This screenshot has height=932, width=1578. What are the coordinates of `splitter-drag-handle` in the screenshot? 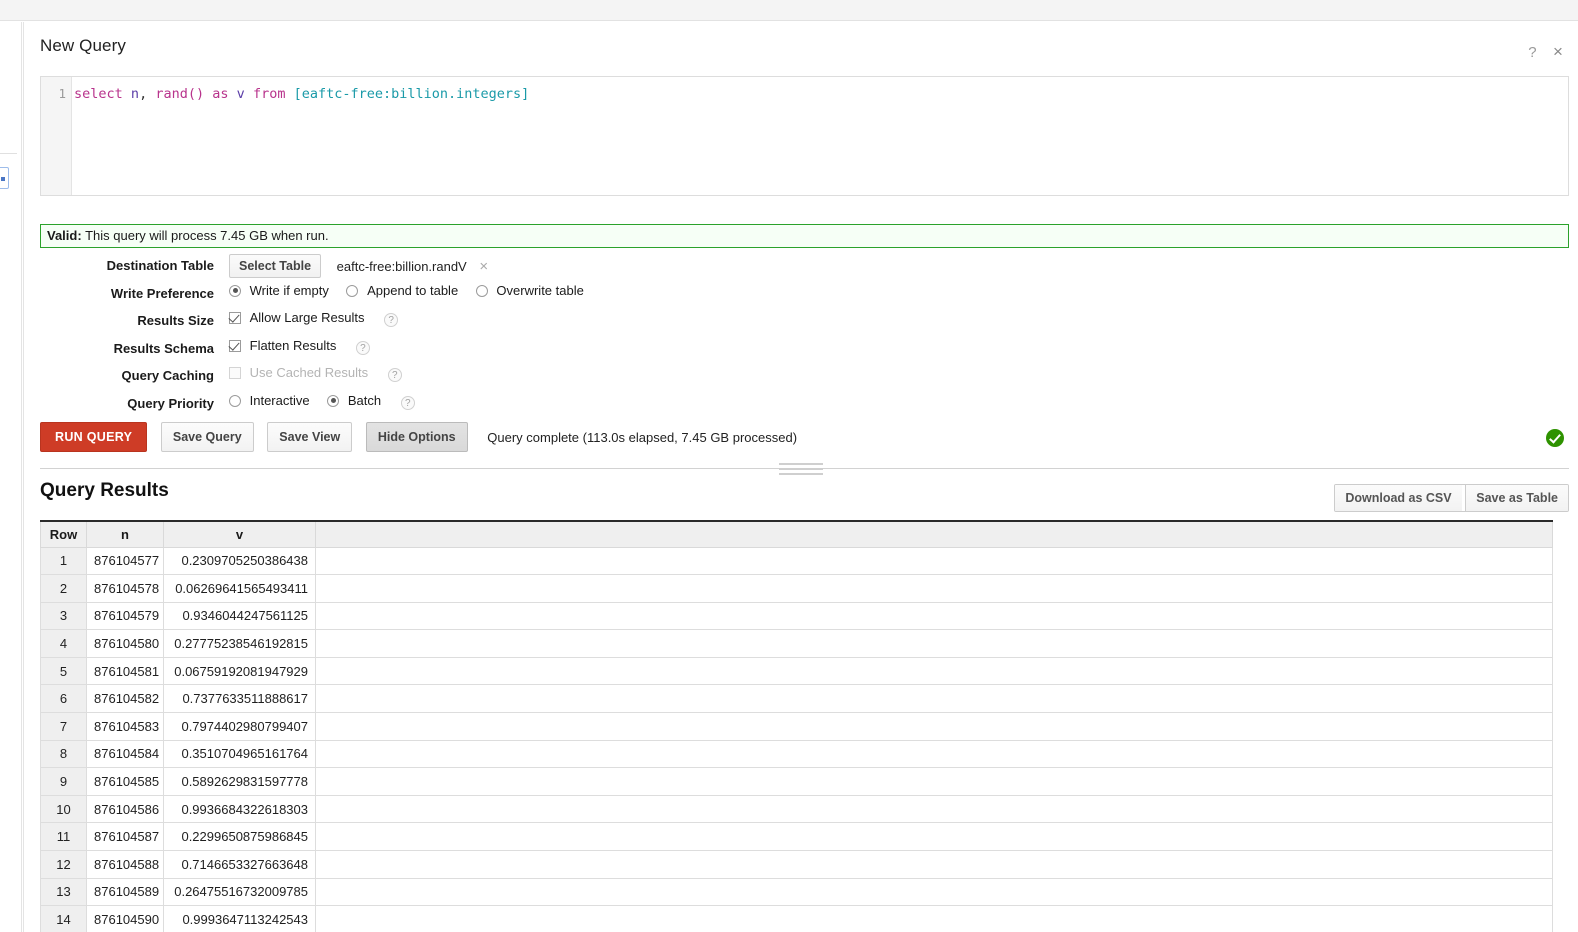 It's located at (801, 469).